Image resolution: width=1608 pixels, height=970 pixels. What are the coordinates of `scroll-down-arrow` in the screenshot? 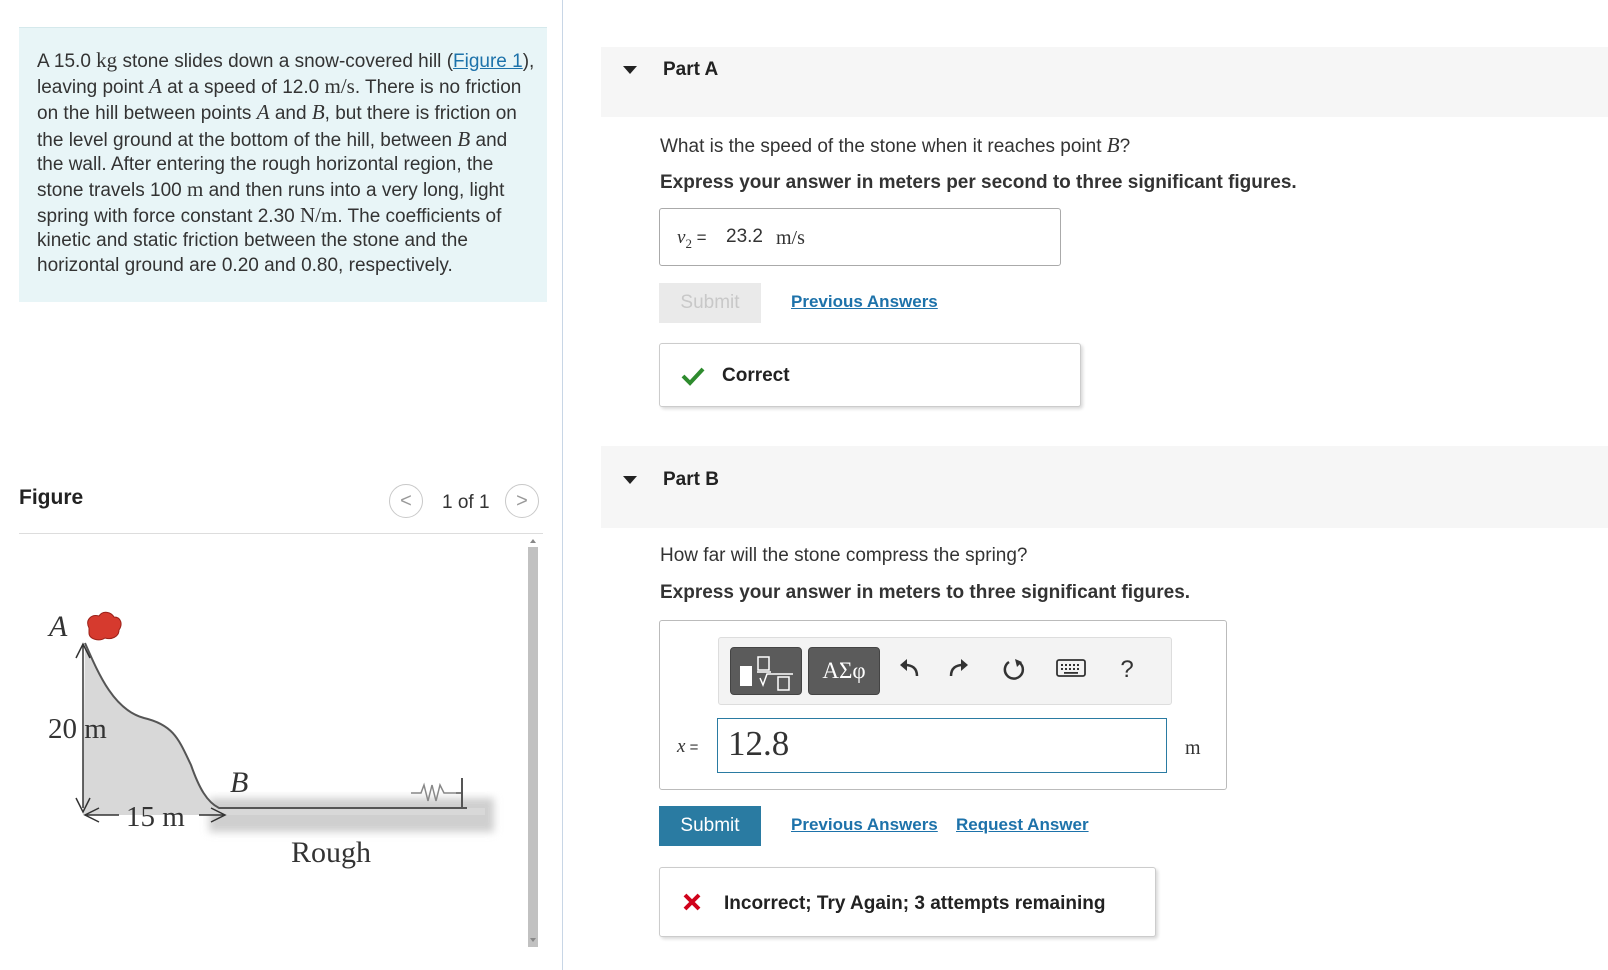 It's located at (533, 940).